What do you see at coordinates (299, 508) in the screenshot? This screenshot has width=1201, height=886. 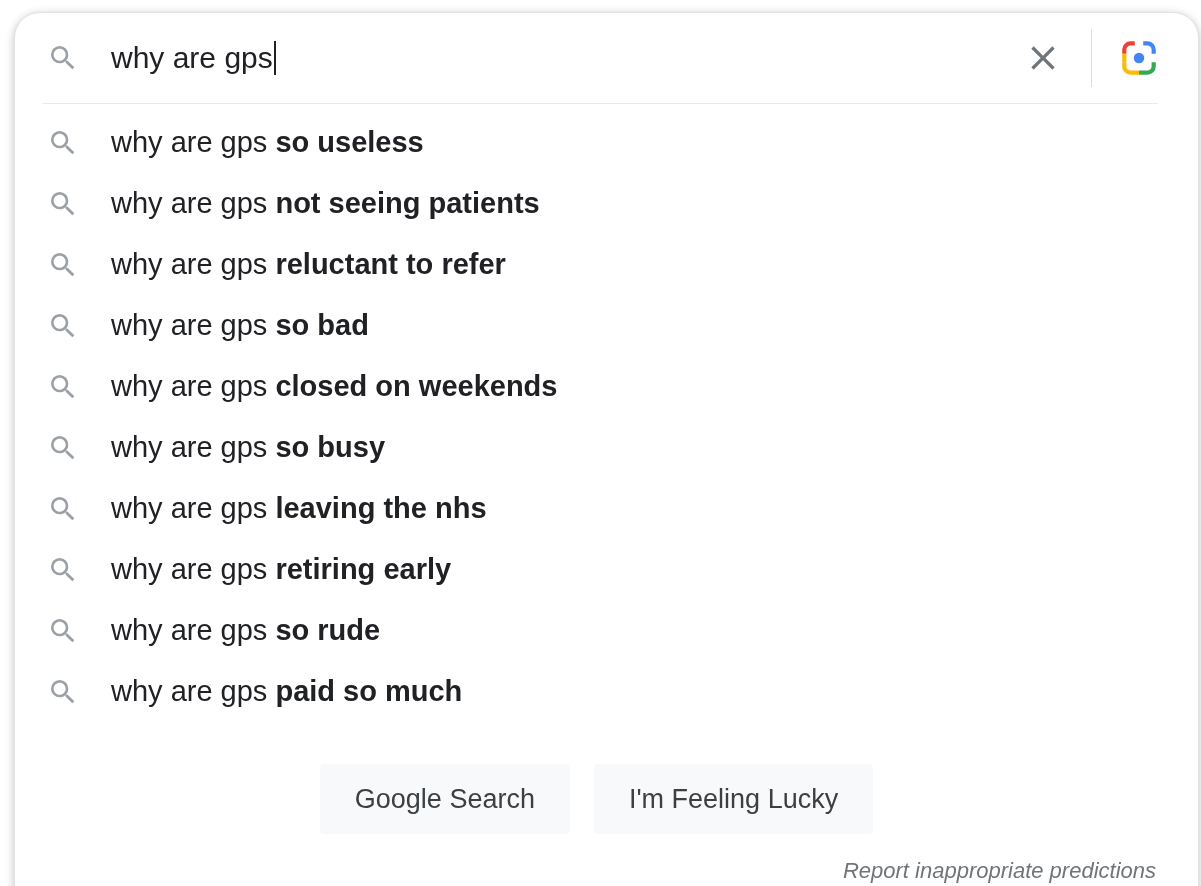 I see `suggestion-item: why are gps leaving the nhs` at bounding box center [299, 508].